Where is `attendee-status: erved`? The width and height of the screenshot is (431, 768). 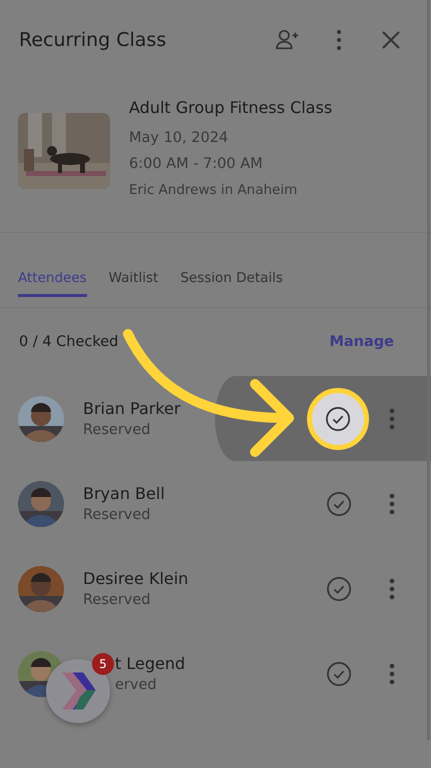
attendee-status: erved is located at coordinates (136, 685).